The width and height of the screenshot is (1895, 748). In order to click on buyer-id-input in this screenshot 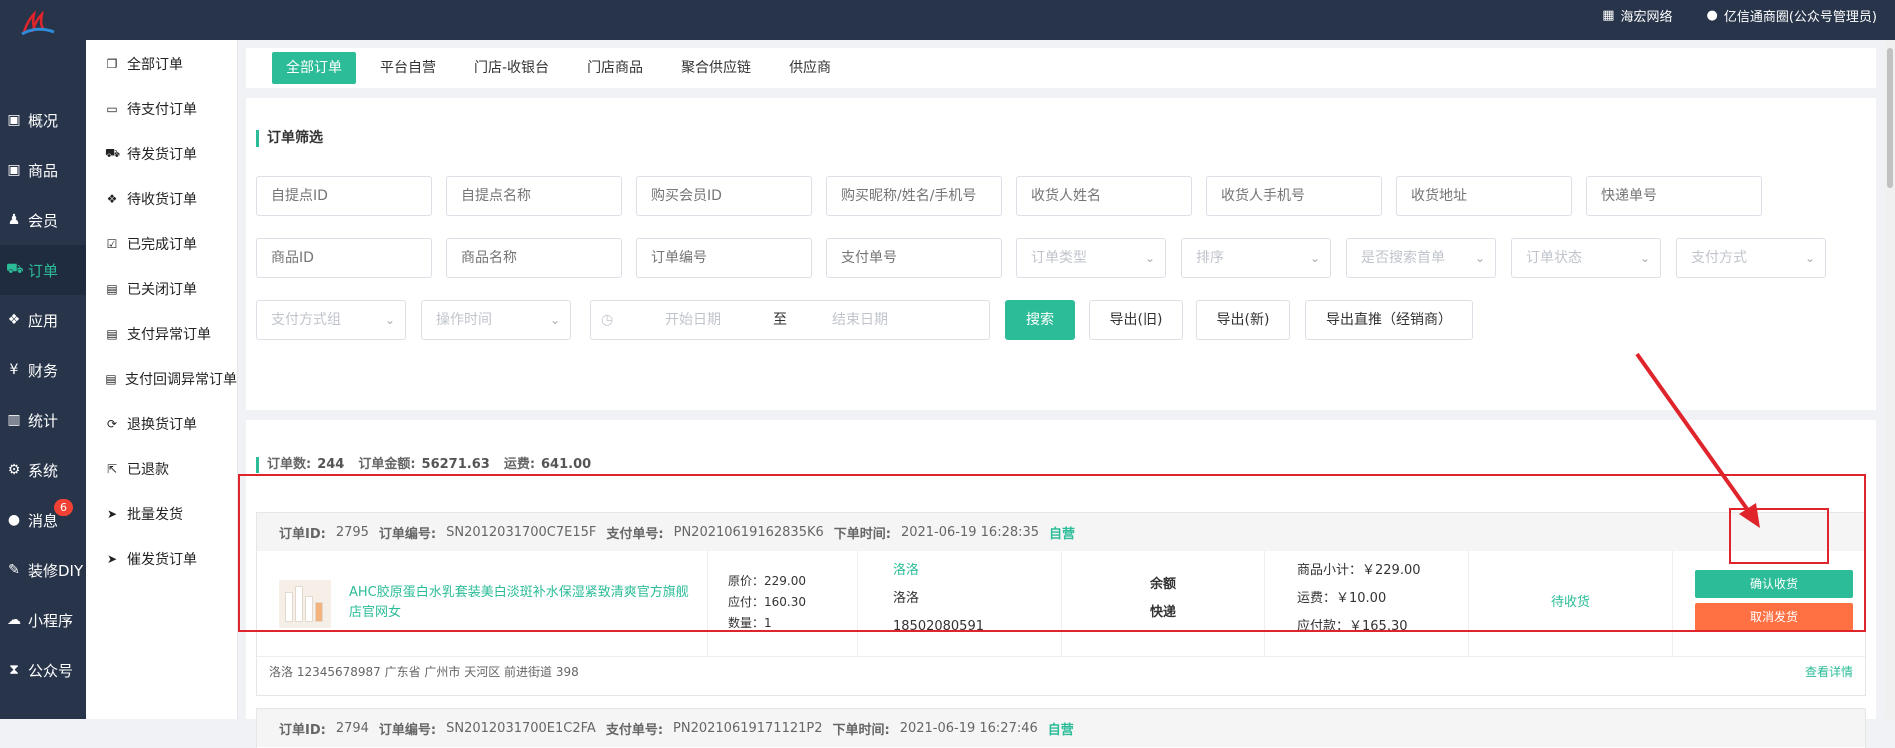, I will do `click(724, 196)`.